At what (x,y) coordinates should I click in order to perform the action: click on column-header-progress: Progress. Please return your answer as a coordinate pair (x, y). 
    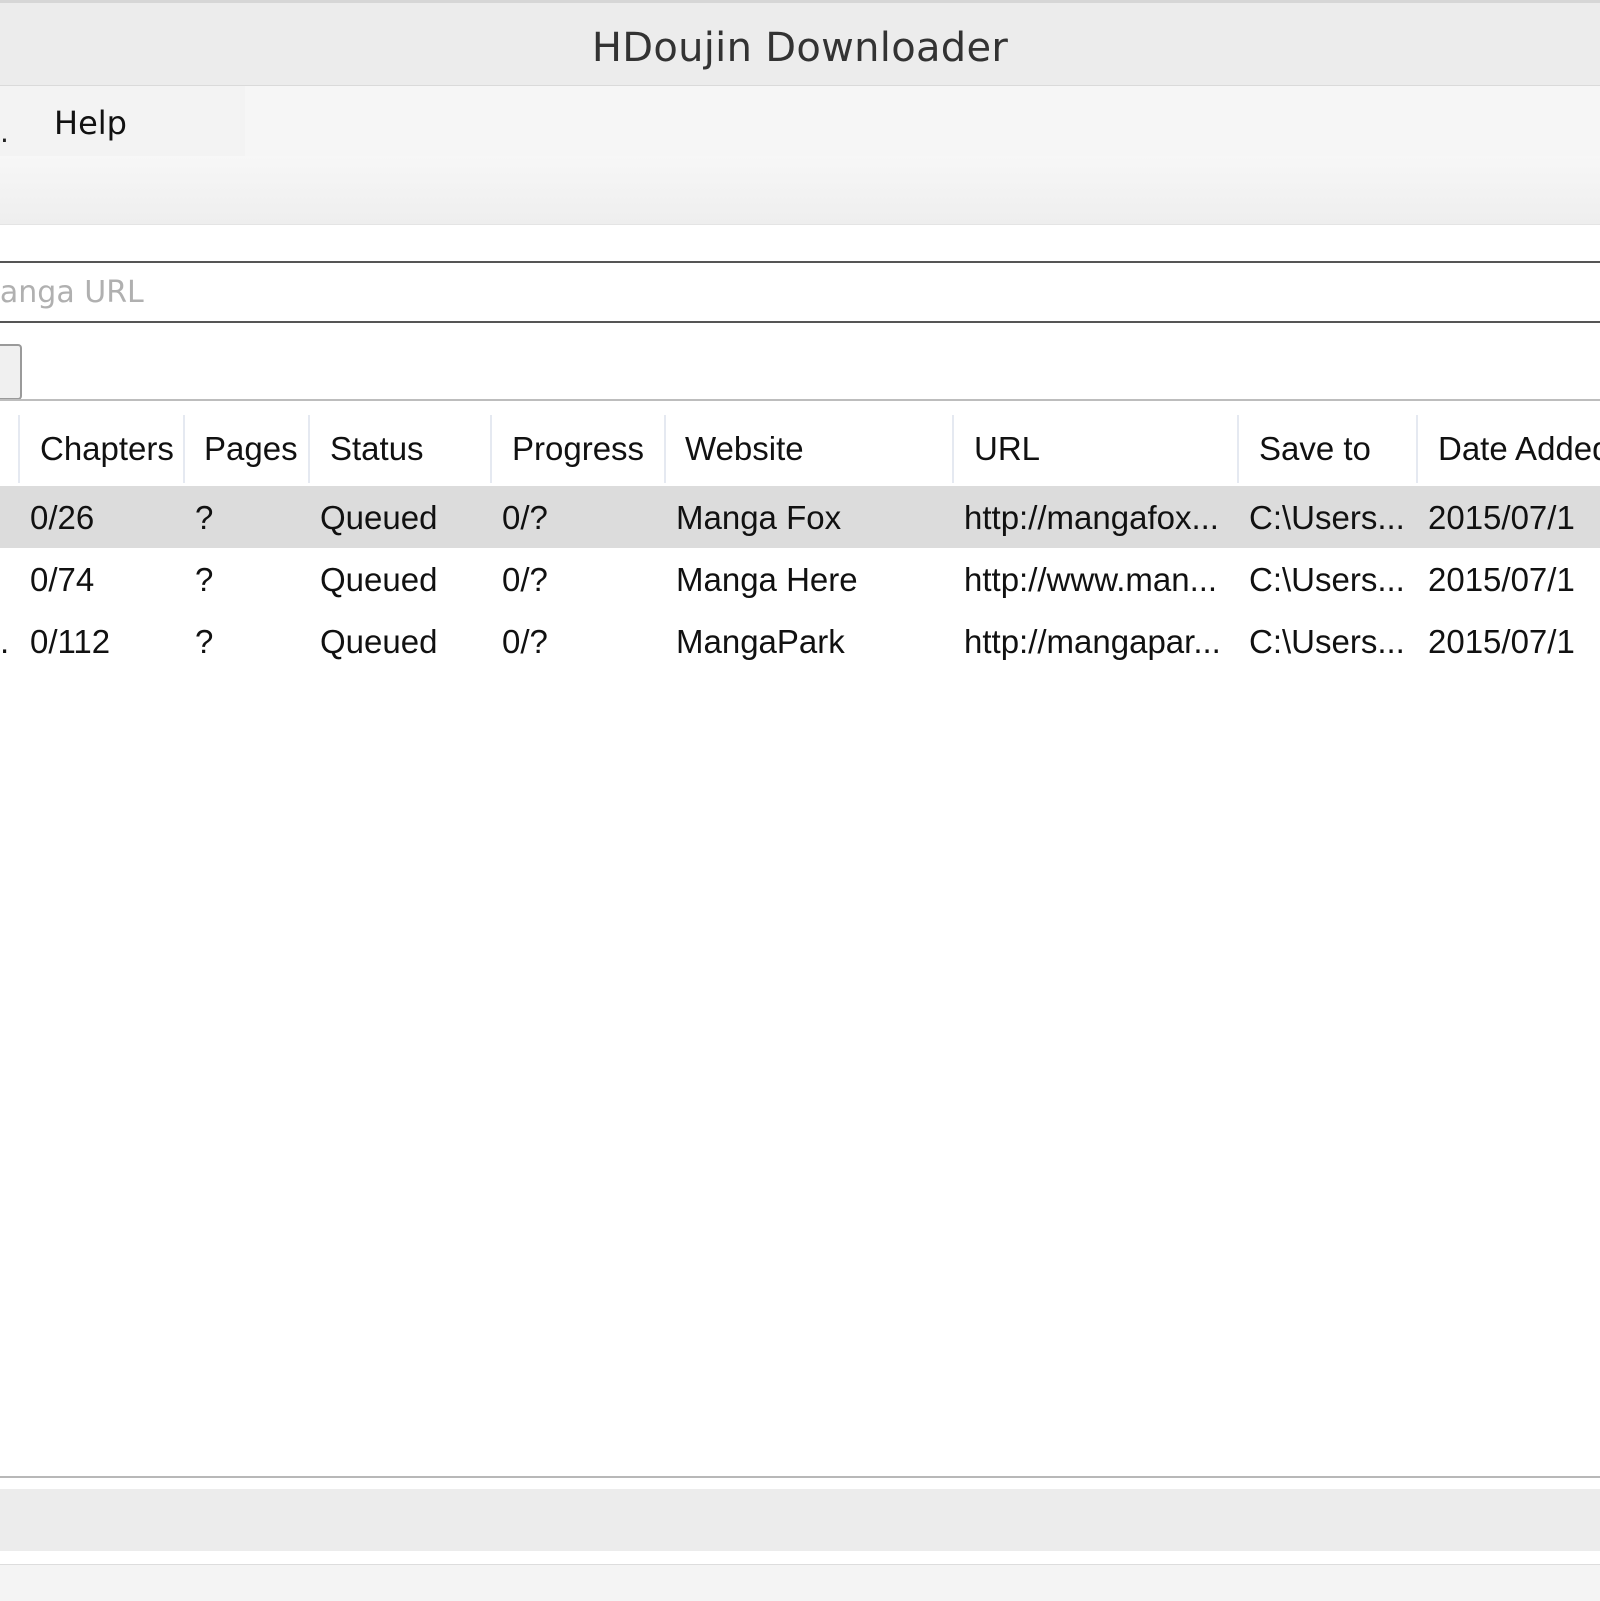
    Looking at the image, I should click on (579, 449).